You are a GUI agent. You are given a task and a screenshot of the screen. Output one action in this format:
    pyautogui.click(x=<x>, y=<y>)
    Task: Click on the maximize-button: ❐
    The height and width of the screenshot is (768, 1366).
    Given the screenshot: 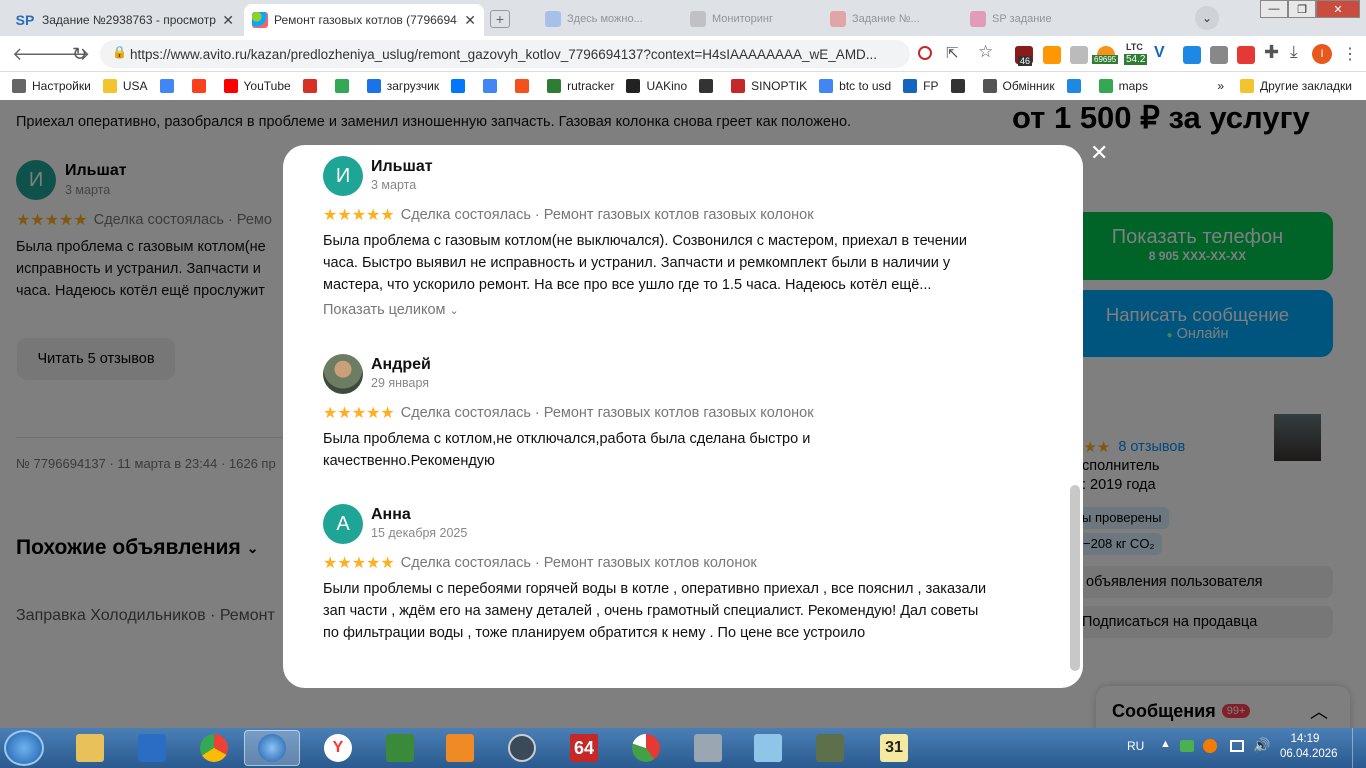 What is the action you would take?
    pyautogui.click(x=1302, y=9)
    